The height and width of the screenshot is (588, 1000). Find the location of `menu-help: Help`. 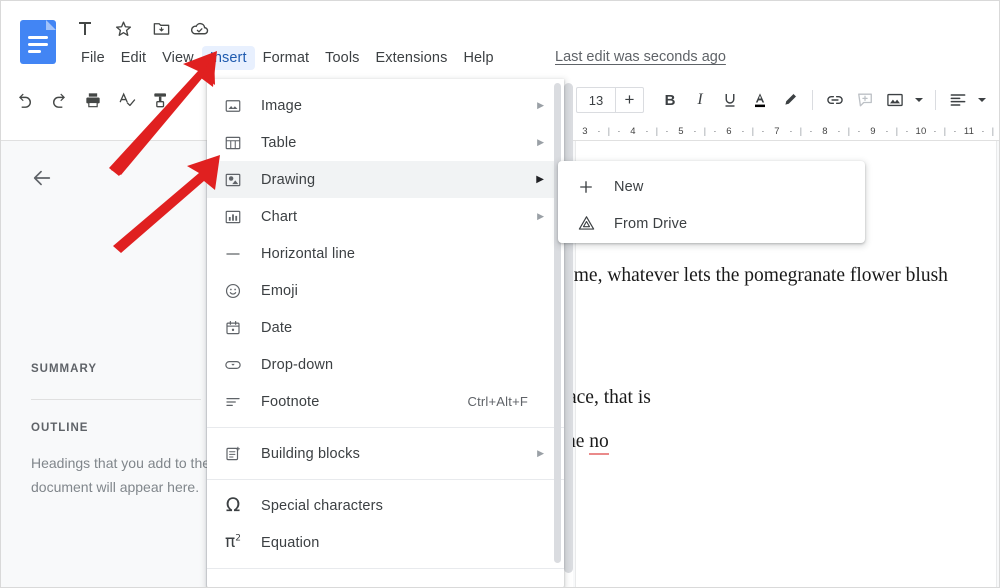

menu-help: Help is located at coordinates (478, 58).